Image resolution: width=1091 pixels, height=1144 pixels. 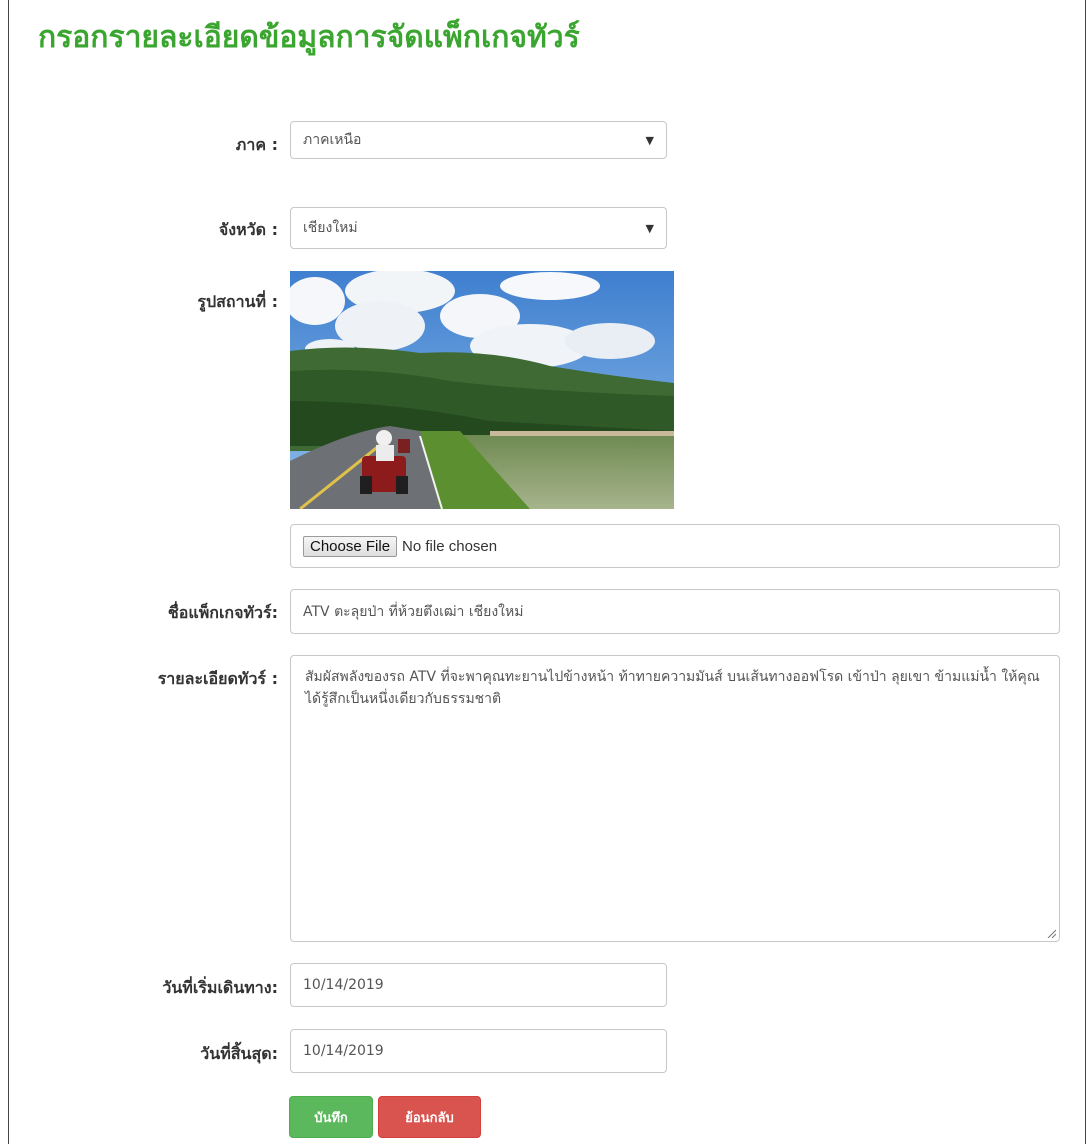 I want to click on atv-landscape-image, so click(x=482, y=390).